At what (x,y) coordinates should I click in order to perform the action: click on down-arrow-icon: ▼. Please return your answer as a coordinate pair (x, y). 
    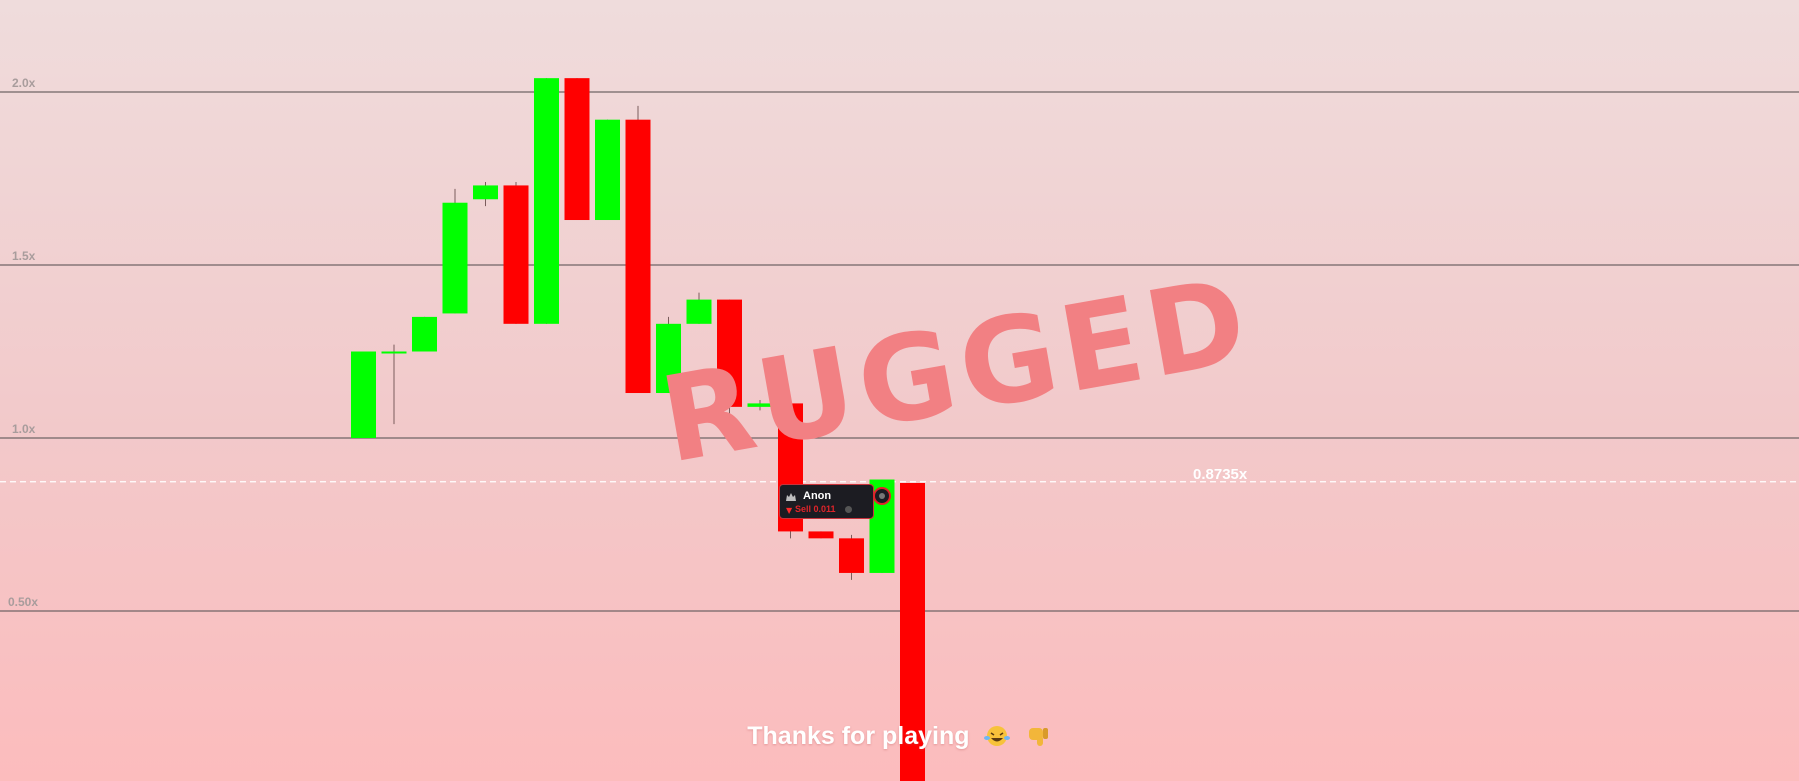
    Looking at the image, I should click on (789, 510).